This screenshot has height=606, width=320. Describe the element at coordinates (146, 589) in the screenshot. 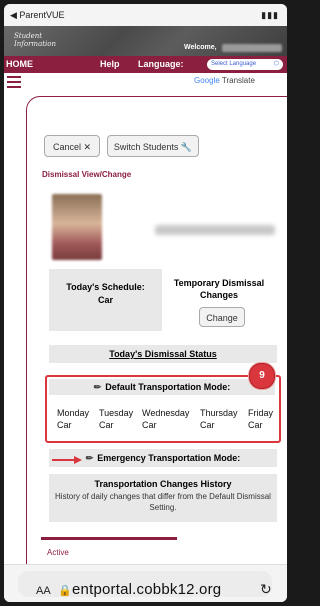

I see `url-text: entportal.cobbk12.org` at that location.